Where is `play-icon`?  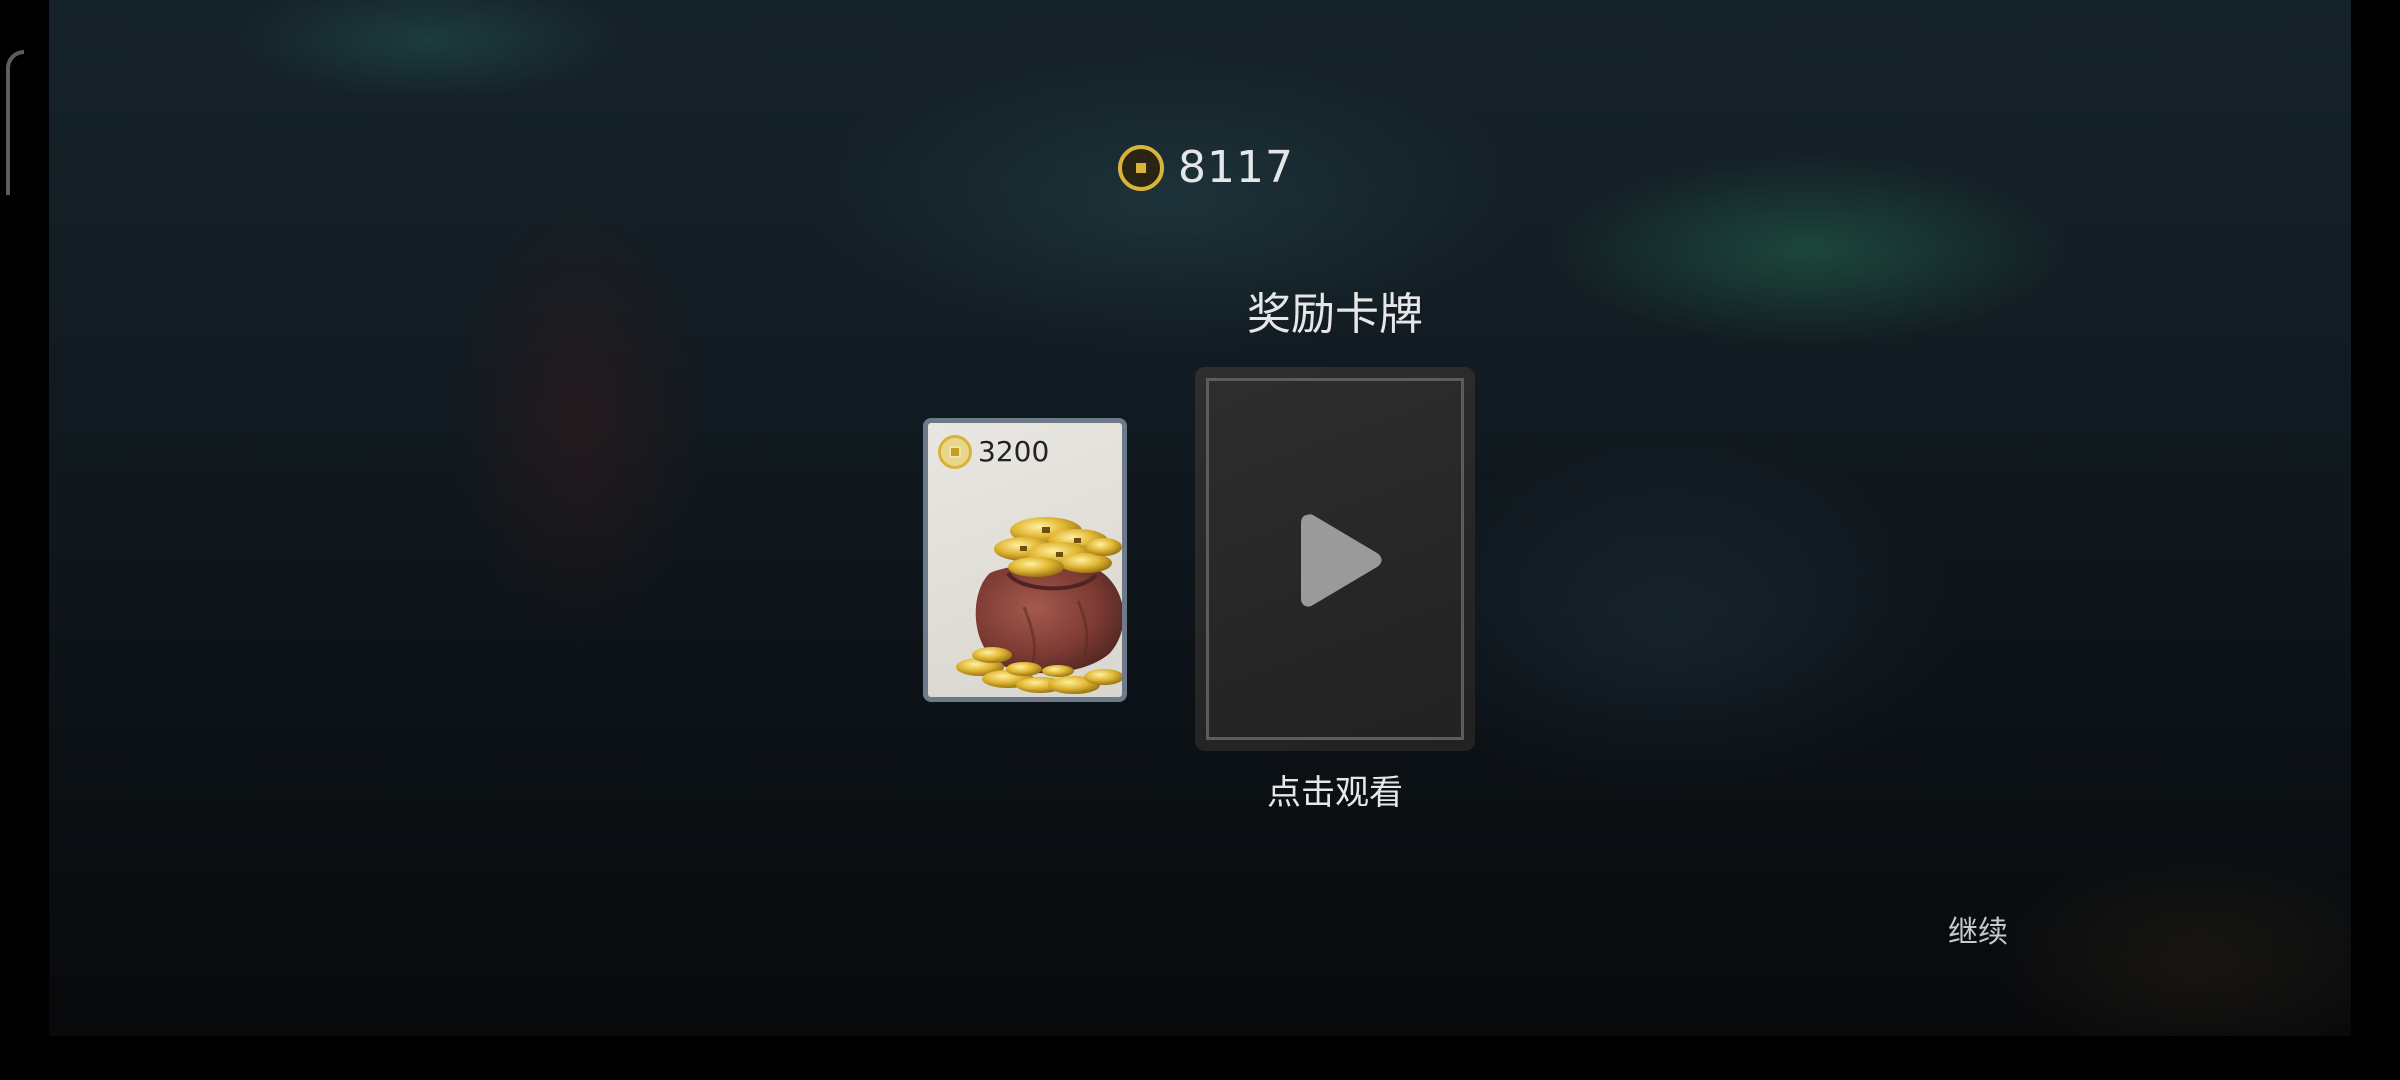 play-icon is located at coordinates (1341, 560).